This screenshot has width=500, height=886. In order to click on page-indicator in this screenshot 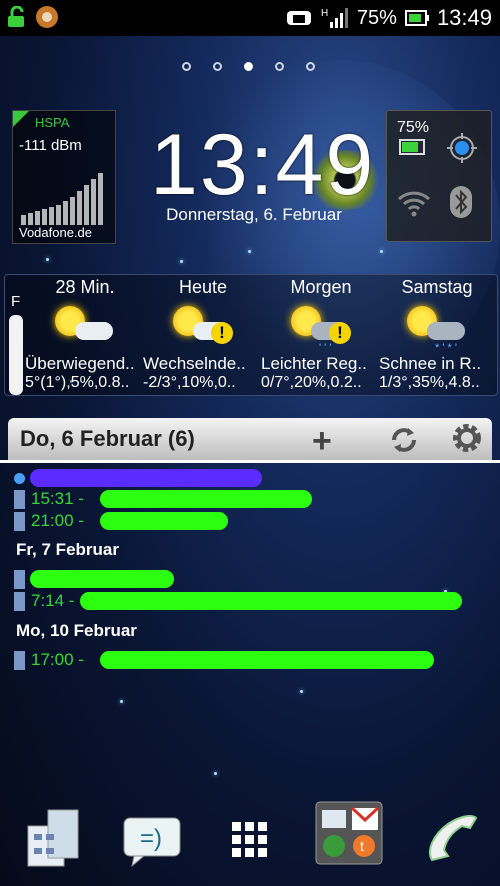, I will do `click(248, 66)`.